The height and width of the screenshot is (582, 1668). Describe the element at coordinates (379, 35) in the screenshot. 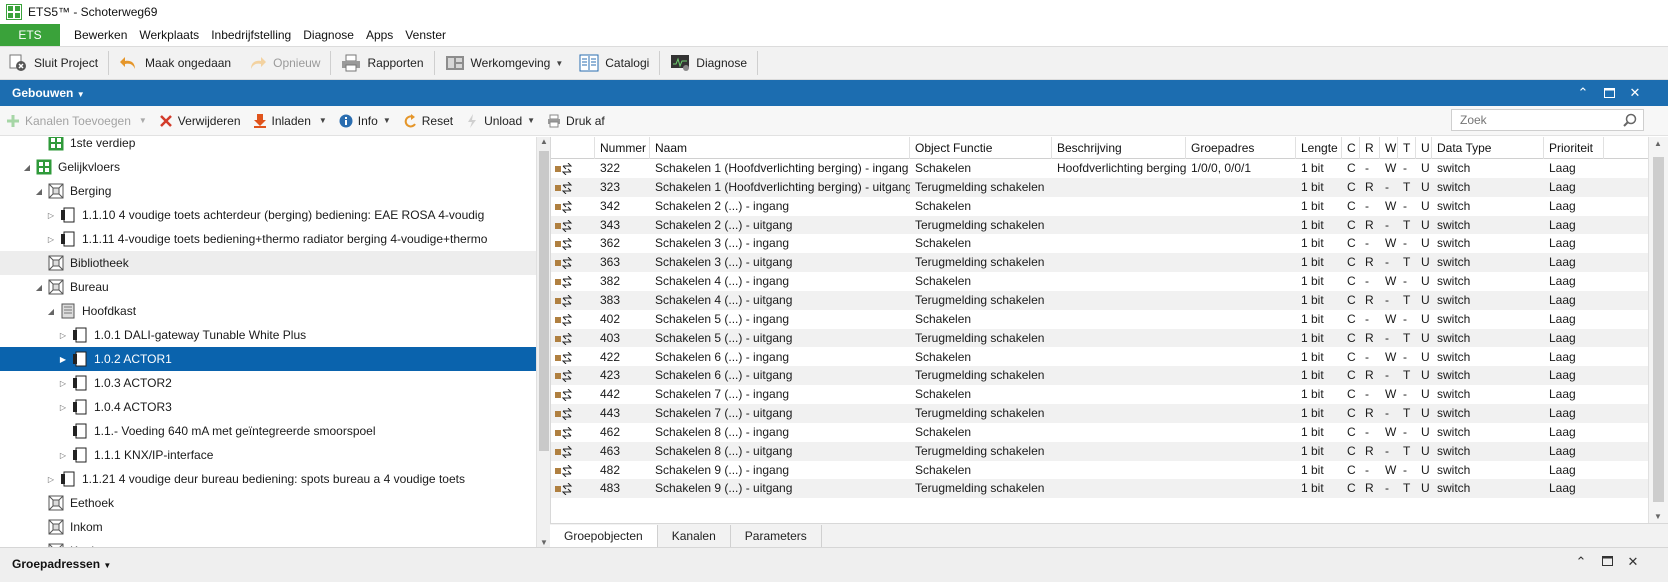

I see `menu-apps: Apps` at that location.